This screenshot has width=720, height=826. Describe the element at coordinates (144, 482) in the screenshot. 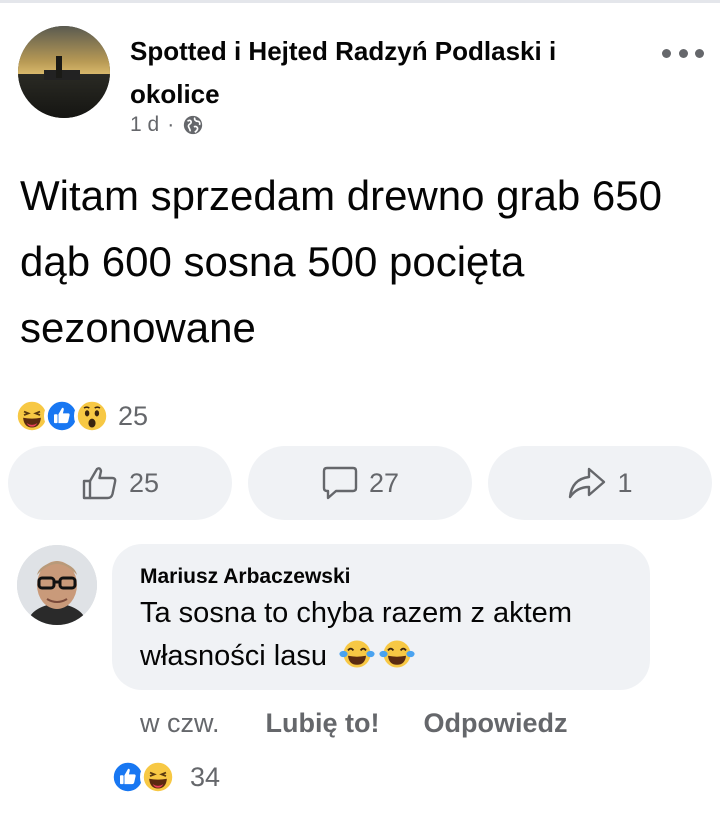

I see `like-count: 25` at that location.